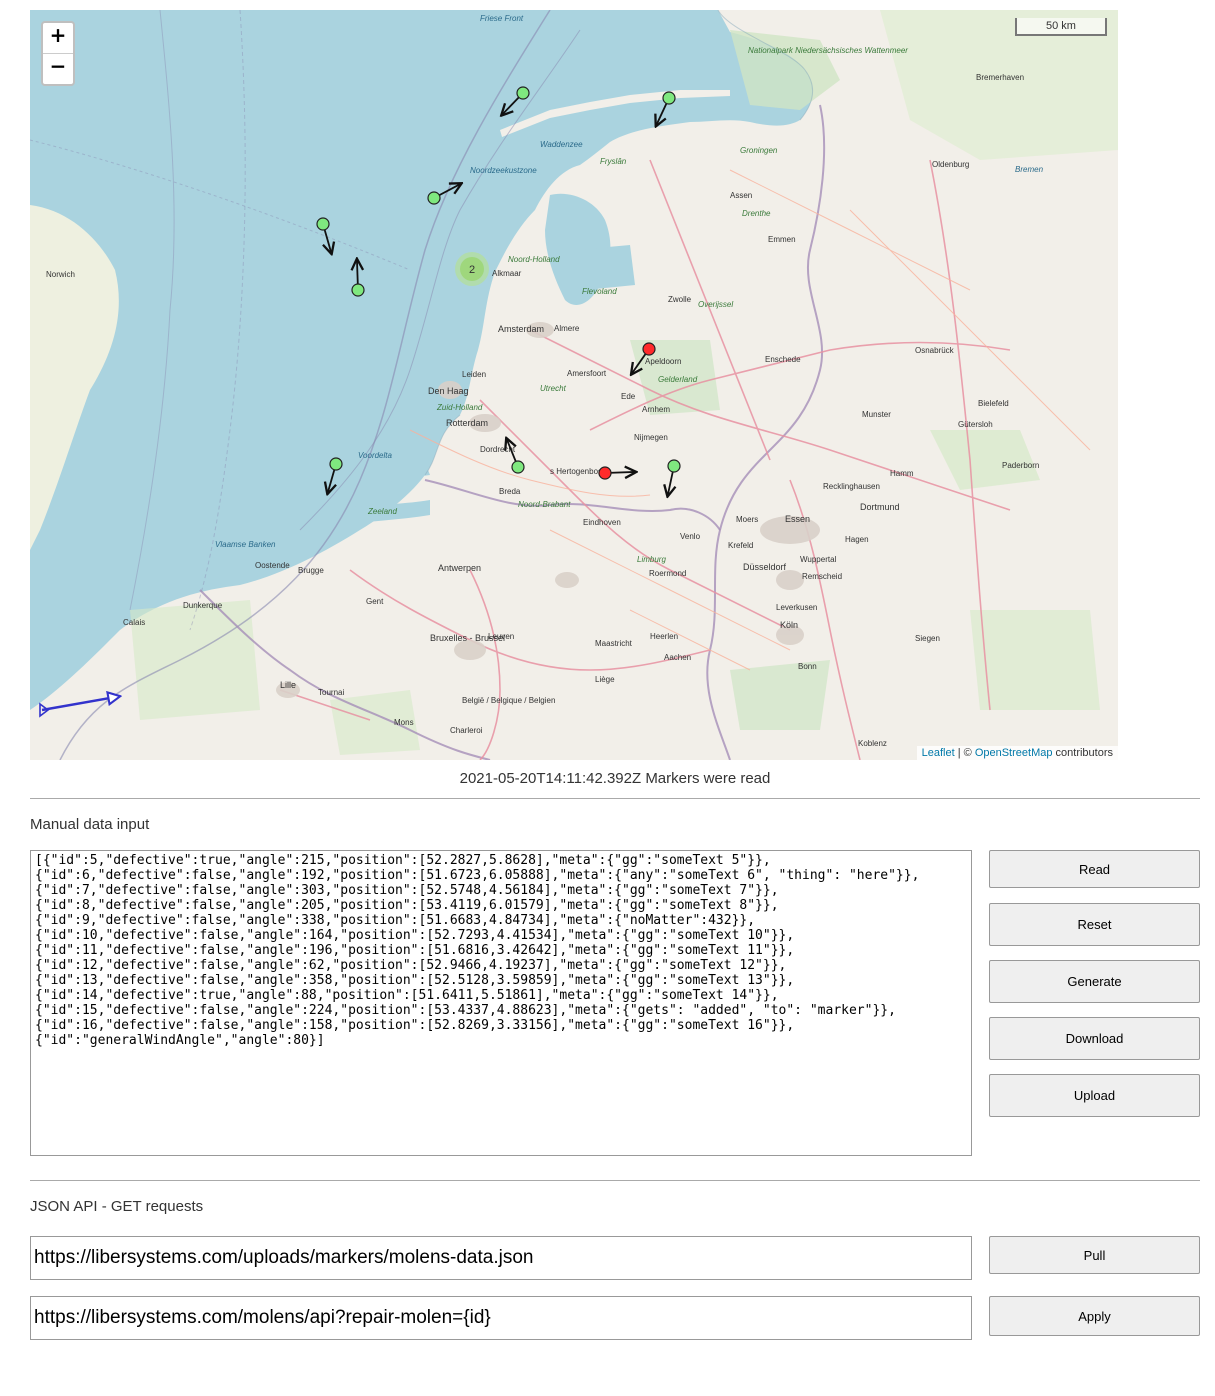 This screenshot has width=1215, height=1396. What do you see at coordinates (1094, 1038) in the screenshot?
I see `download-button: Download` at bounding box center [1094, 1038].